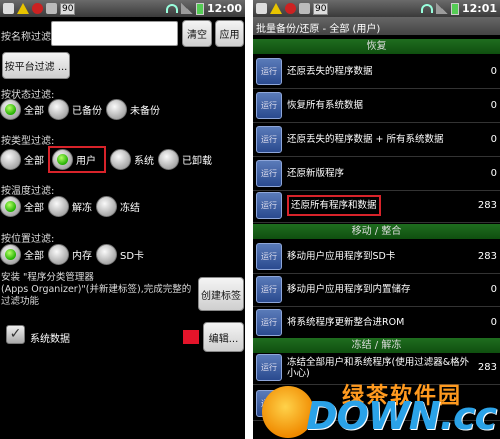 The width and height of the screenshot is (500, 439). I want to click on list-item: 运行 移动用户应用程序到内置储存 0, so click(376, 290).